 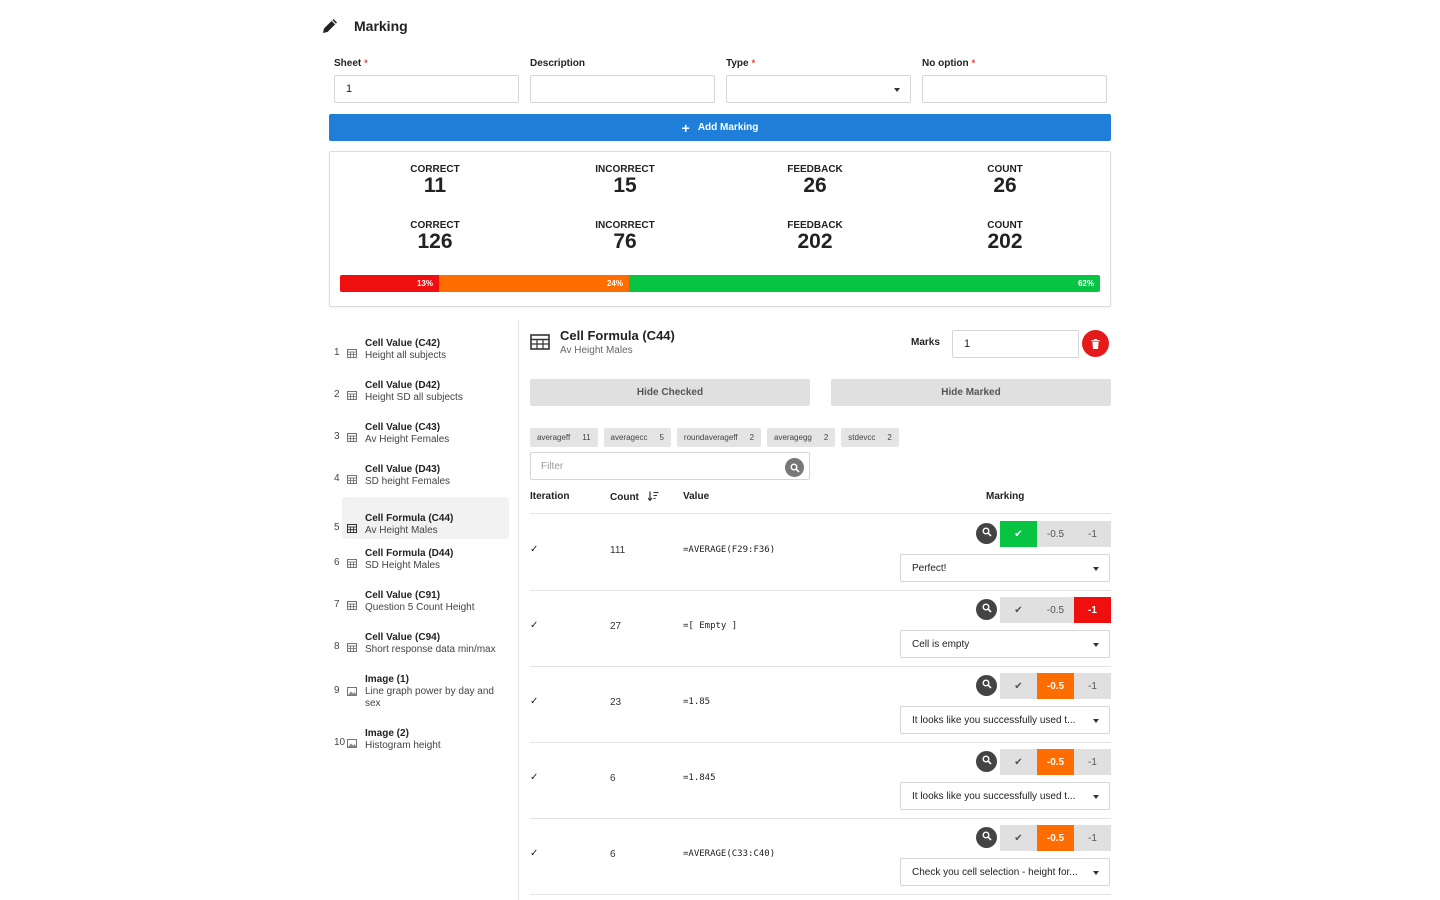 What do you see at coordinates (1005, 644) in the screenshot?
I see `feedback-select: Cell is empty` at bounding box center [1005, 644].